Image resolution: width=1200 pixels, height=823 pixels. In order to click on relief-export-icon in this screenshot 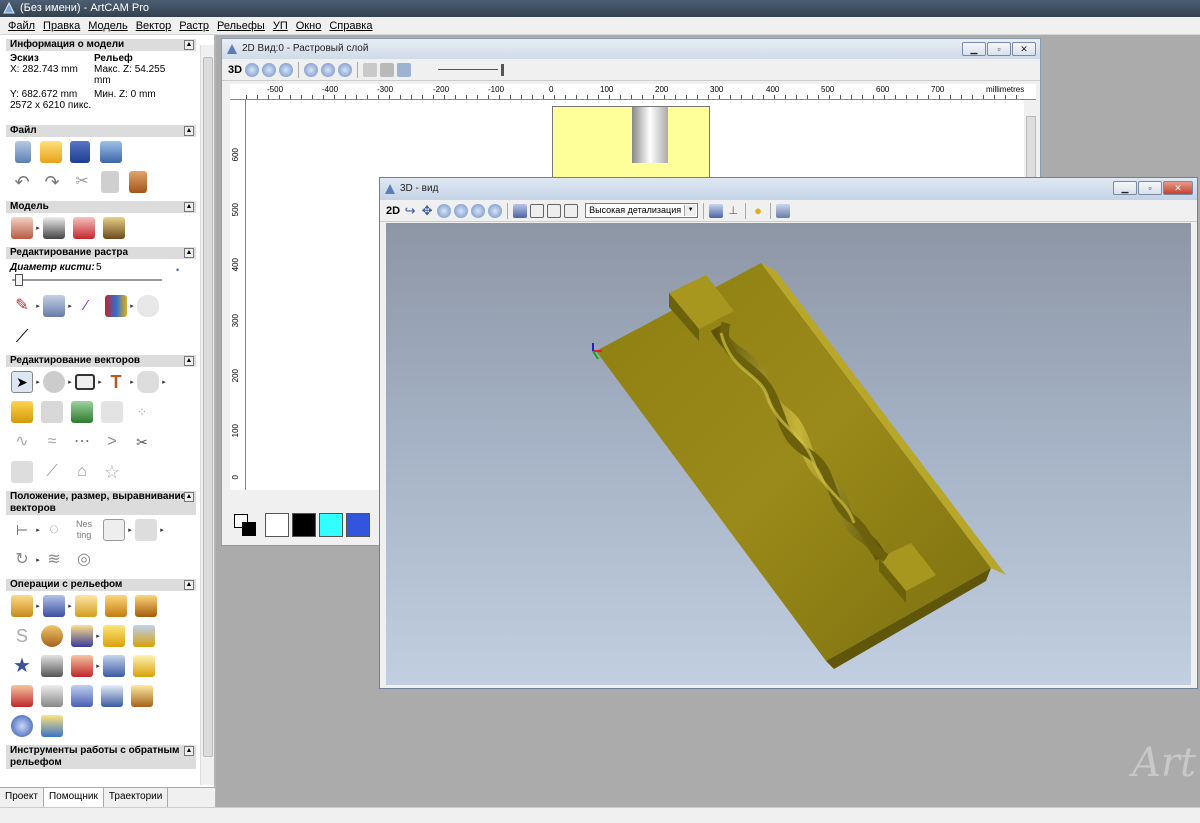, I will do `click(52, 726)`.